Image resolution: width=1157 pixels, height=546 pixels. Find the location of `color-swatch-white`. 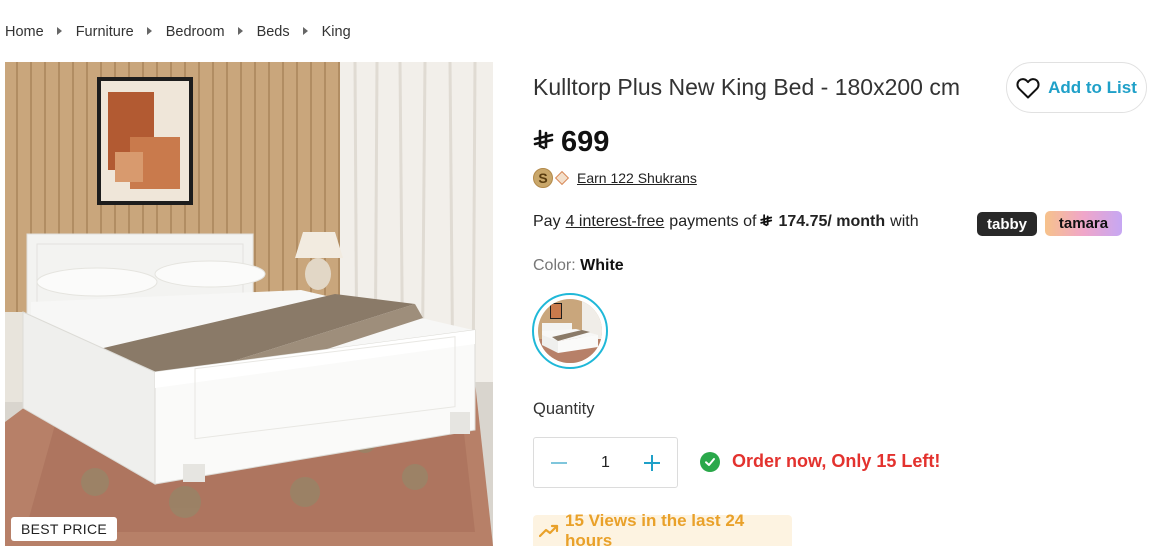

color-swatch-white is located at coordinates (570, 331).